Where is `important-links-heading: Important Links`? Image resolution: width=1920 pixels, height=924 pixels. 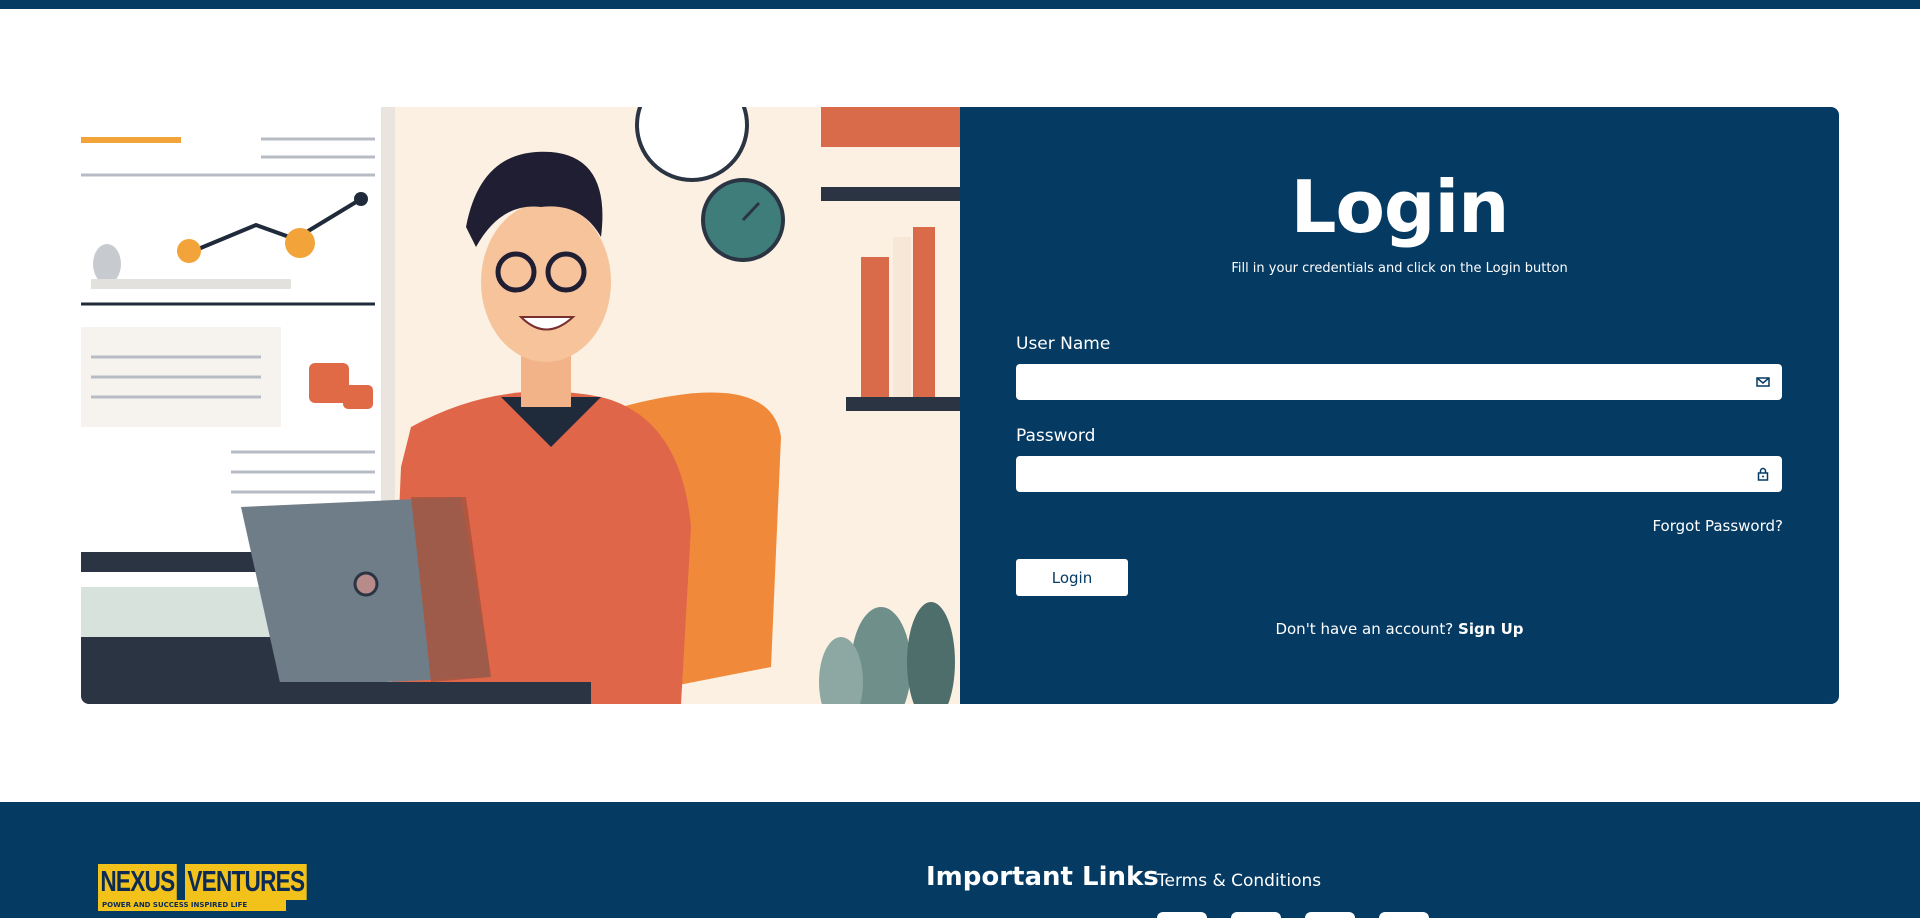 important-links-heading: Important Links is located at coordinates (1042, 877).